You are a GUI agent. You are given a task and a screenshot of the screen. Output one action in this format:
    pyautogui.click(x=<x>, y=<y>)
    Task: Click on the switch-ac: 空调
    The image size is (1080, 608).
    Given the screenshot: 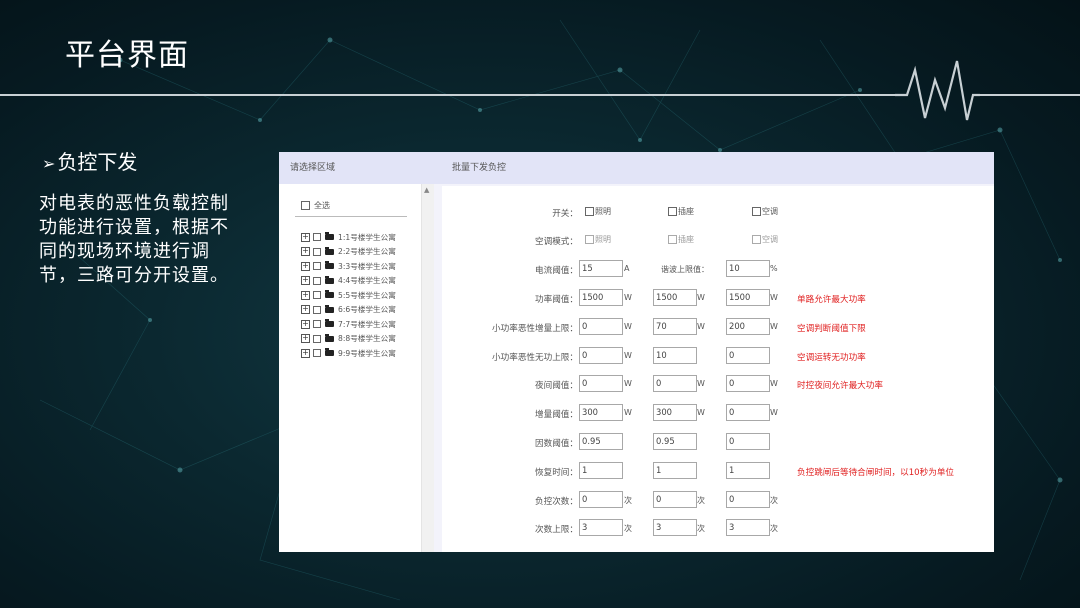 What is the action you would take?
    pyautogui.click(x=765, y=211)
    